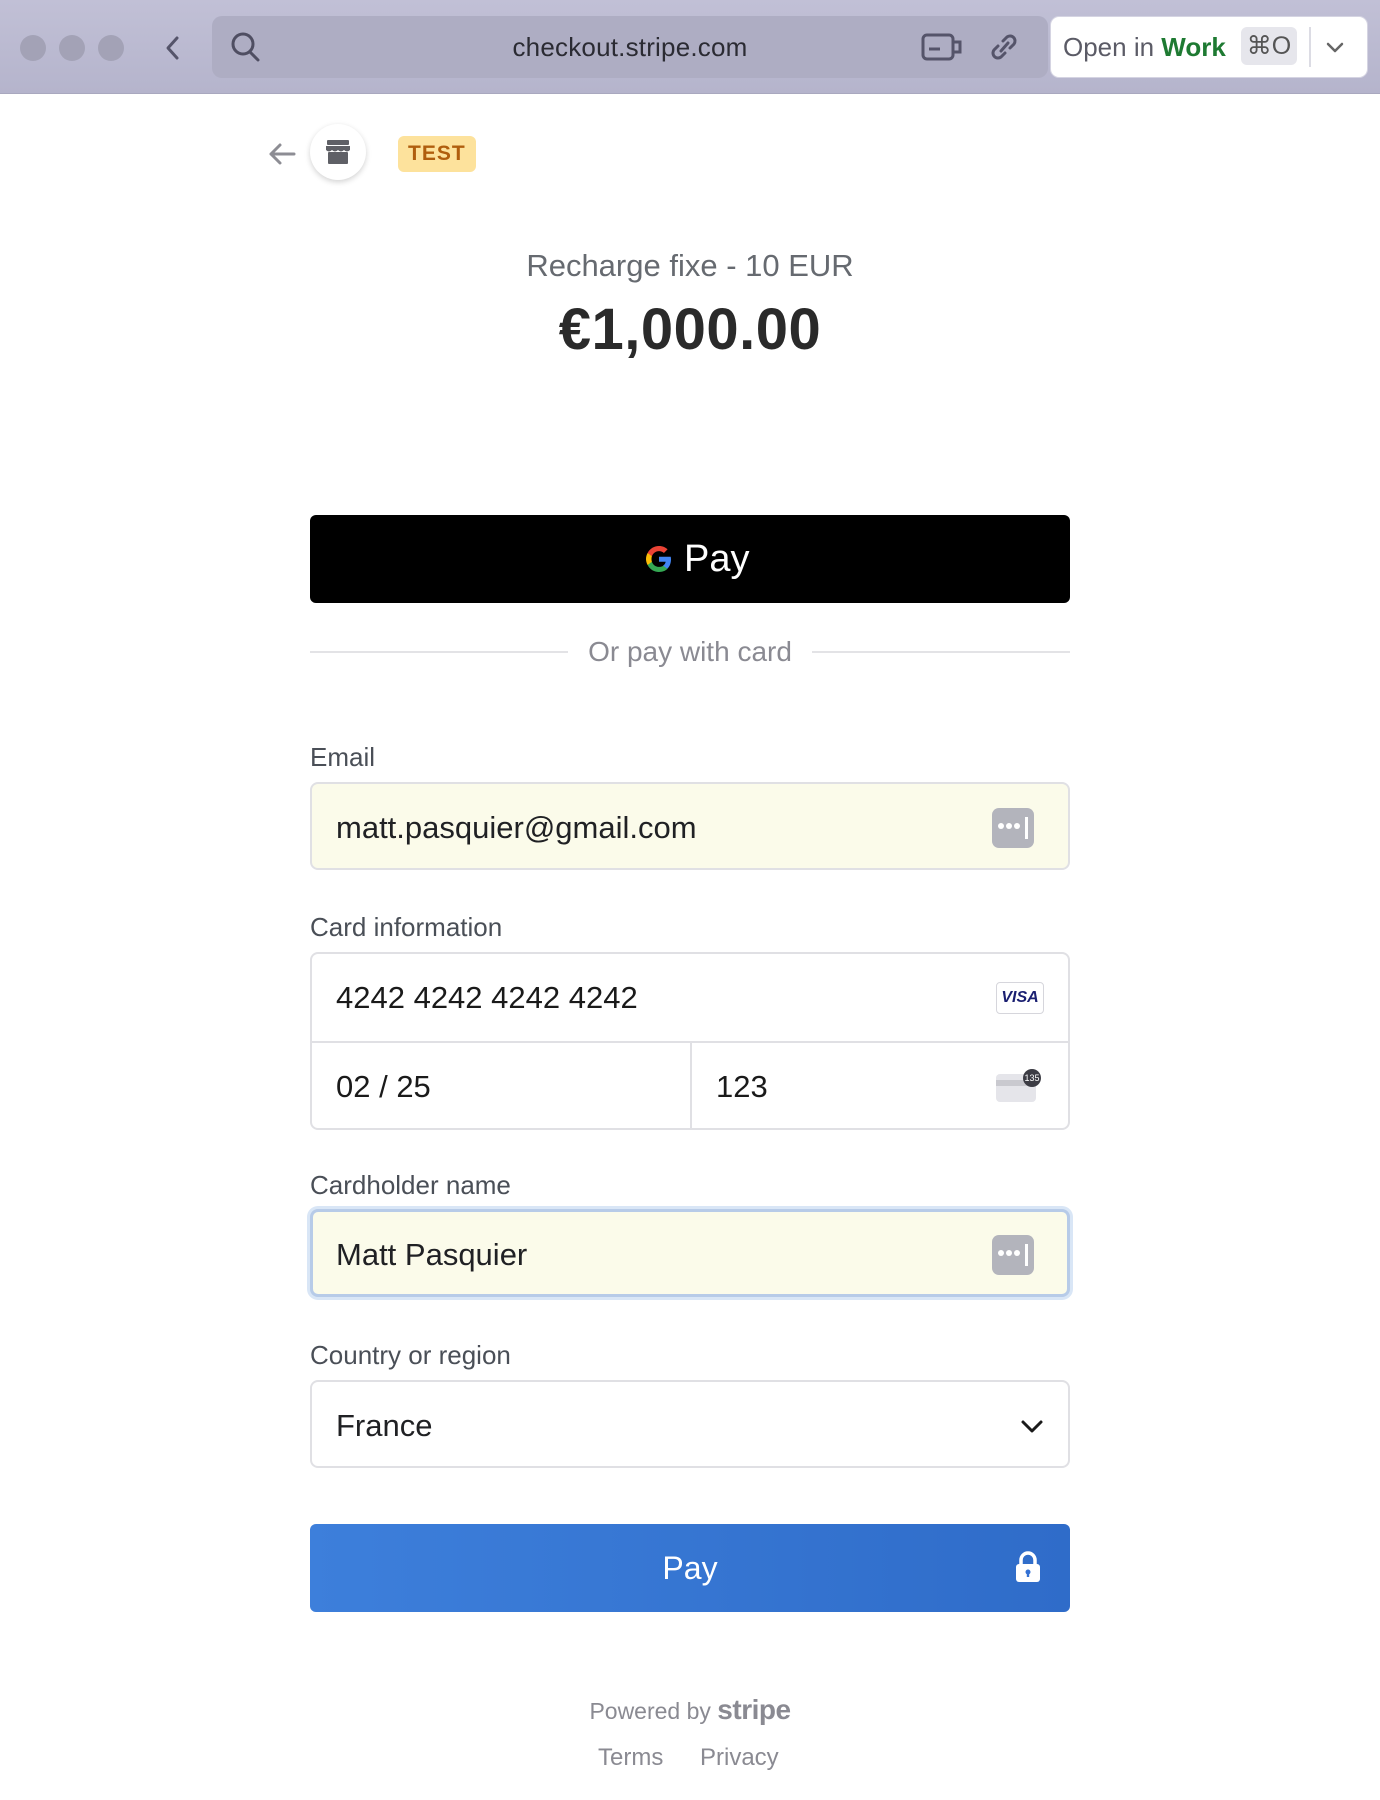  Describe the element at coordinates (111, 48) in the screenshot. I see `maximize-window-button` at that location.